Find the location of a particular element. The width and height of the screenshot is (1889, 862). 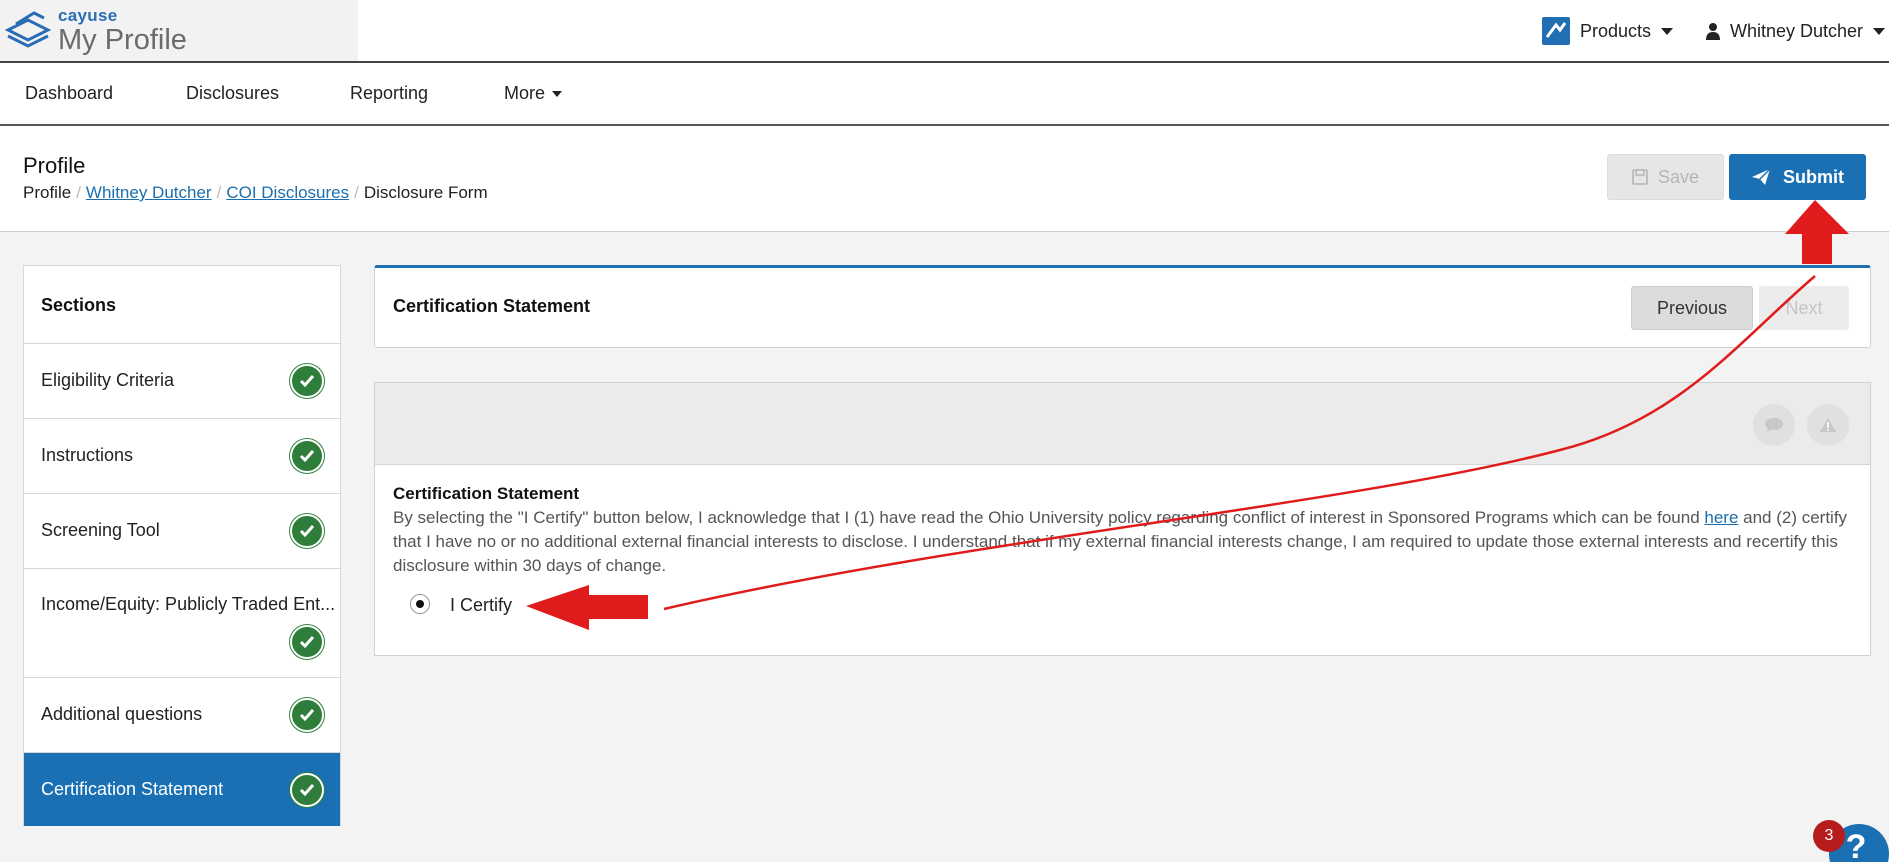

brand-name: cayuse is located at coordinates (88, 15).